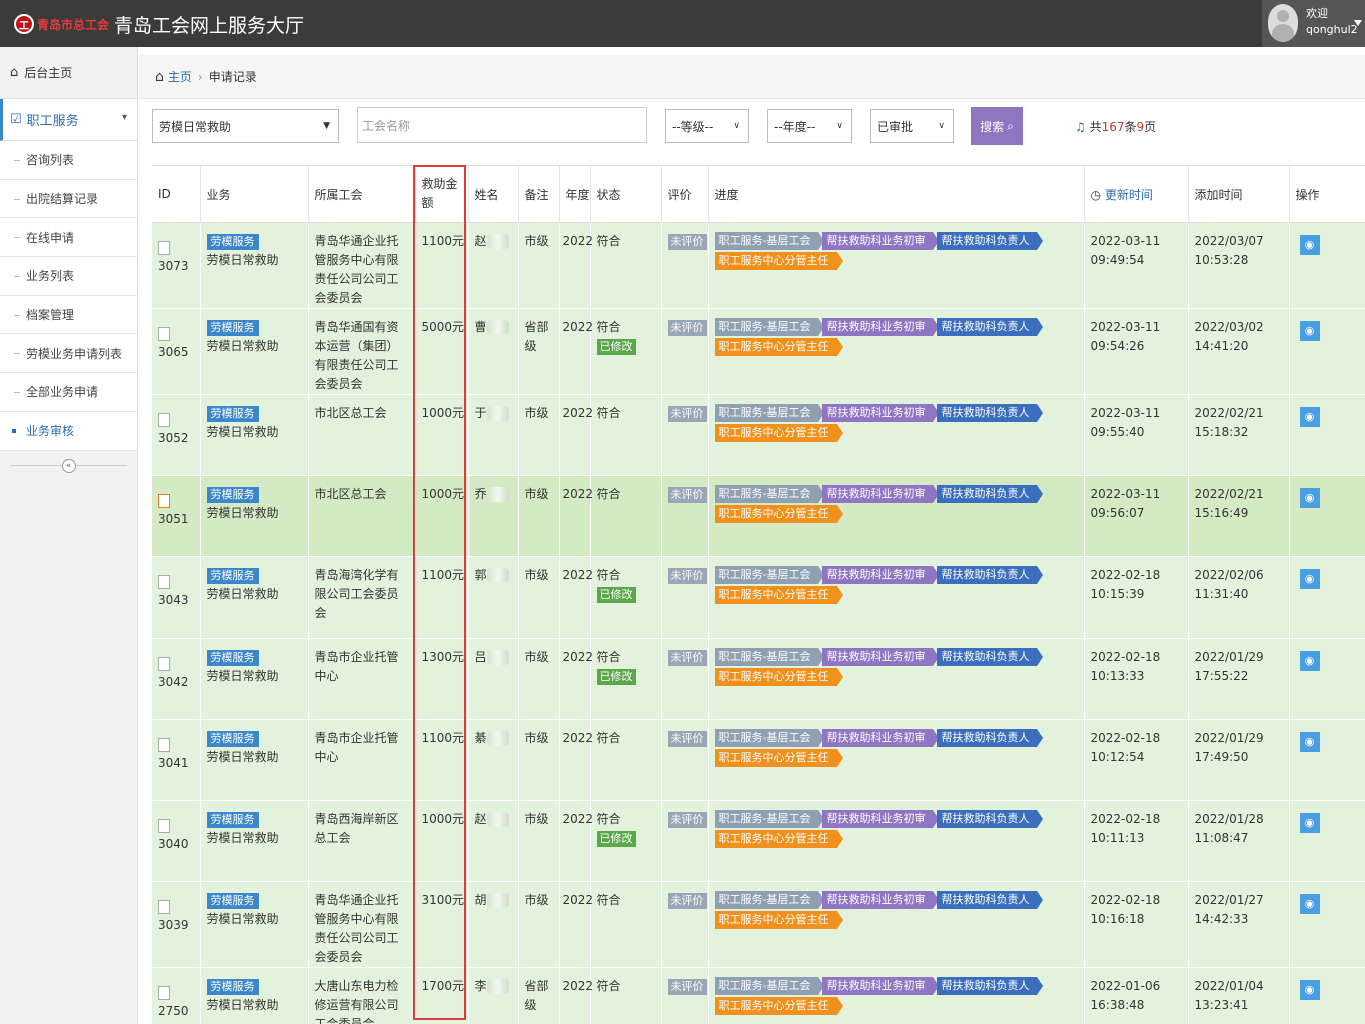 The image size is (1365, 1024). What do you see at coordinates (493, 995) in the screenshot?
I see `cell-name: 李` at bounding box center [493, 995].